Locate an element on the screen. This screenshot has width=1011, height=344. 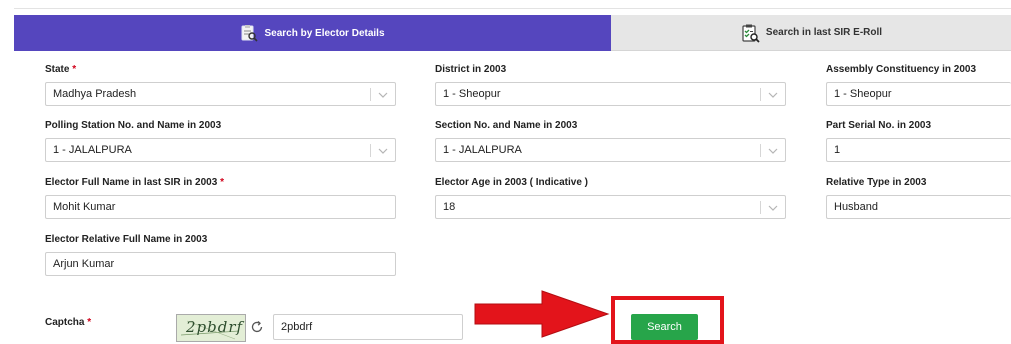
tab-search-by-elector-details: Search by Elector Details is located at coordinates (312, 33).